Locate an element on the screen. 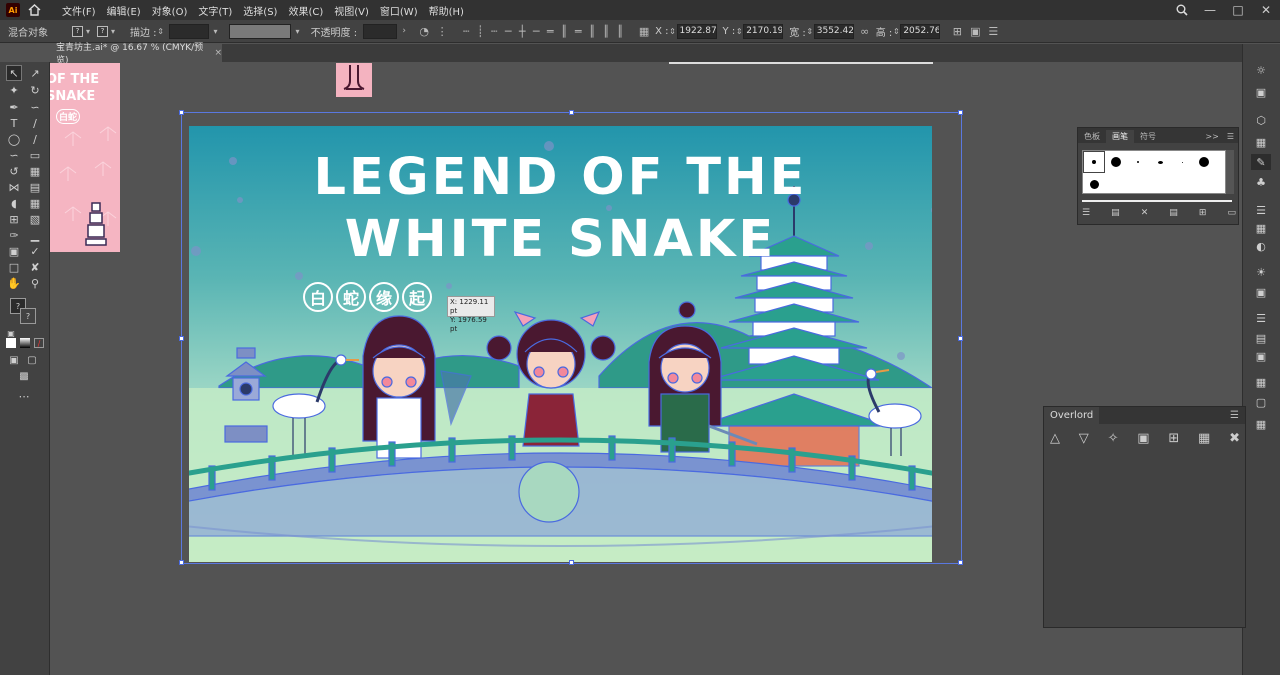 The width and height of the screenshot is (1280, 675). close-icon: ✕ is located at coordinates (1266, 10).